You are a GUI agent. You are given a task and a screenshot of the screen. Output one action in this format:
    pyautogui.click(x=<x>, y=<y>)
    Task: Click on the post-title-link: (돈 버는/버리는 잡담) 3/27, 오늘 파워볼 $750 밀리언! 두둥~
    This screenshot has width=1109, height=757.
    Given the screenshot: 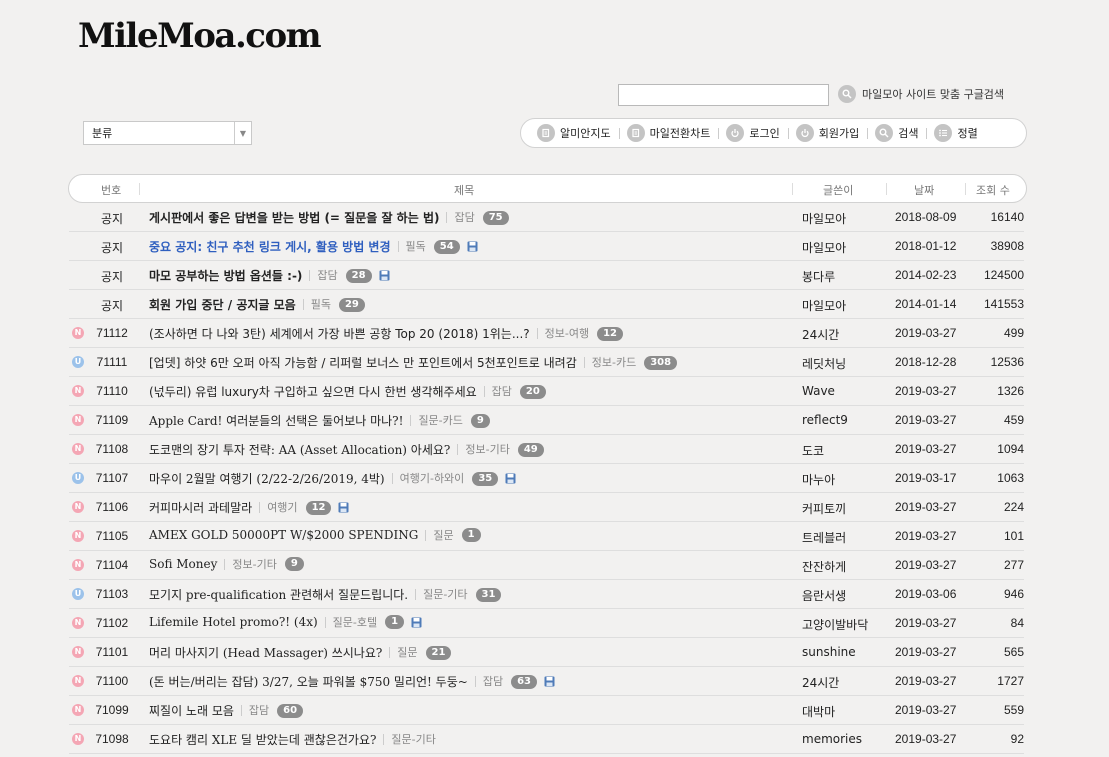 What is the action you would take?
    pyautogui.click(x=308, y=681)
    